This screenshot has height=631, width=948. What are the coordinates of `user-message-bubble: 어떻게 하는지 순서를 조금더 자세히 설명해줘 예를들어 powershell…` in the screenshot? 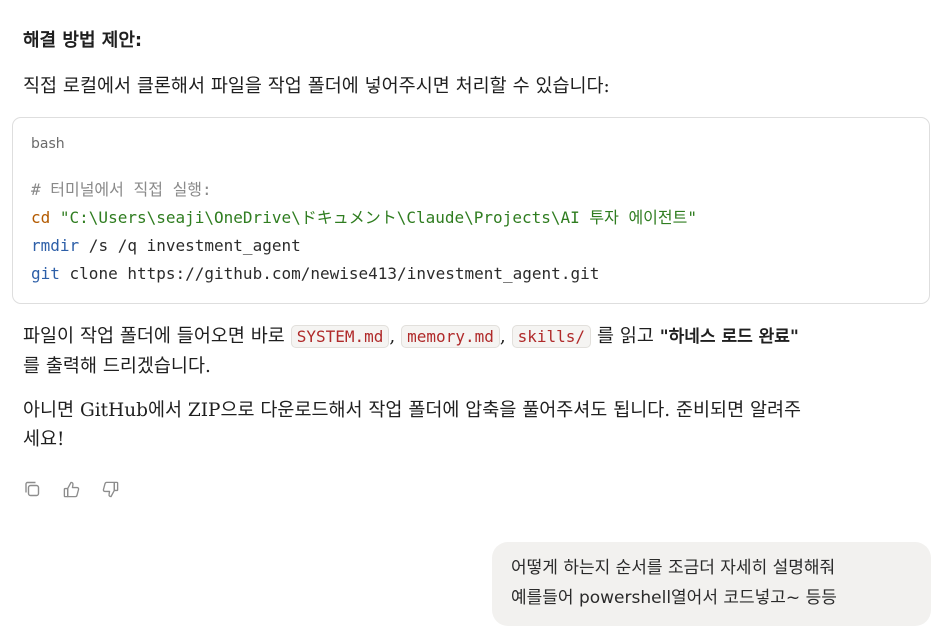 It's located at (711, 584).